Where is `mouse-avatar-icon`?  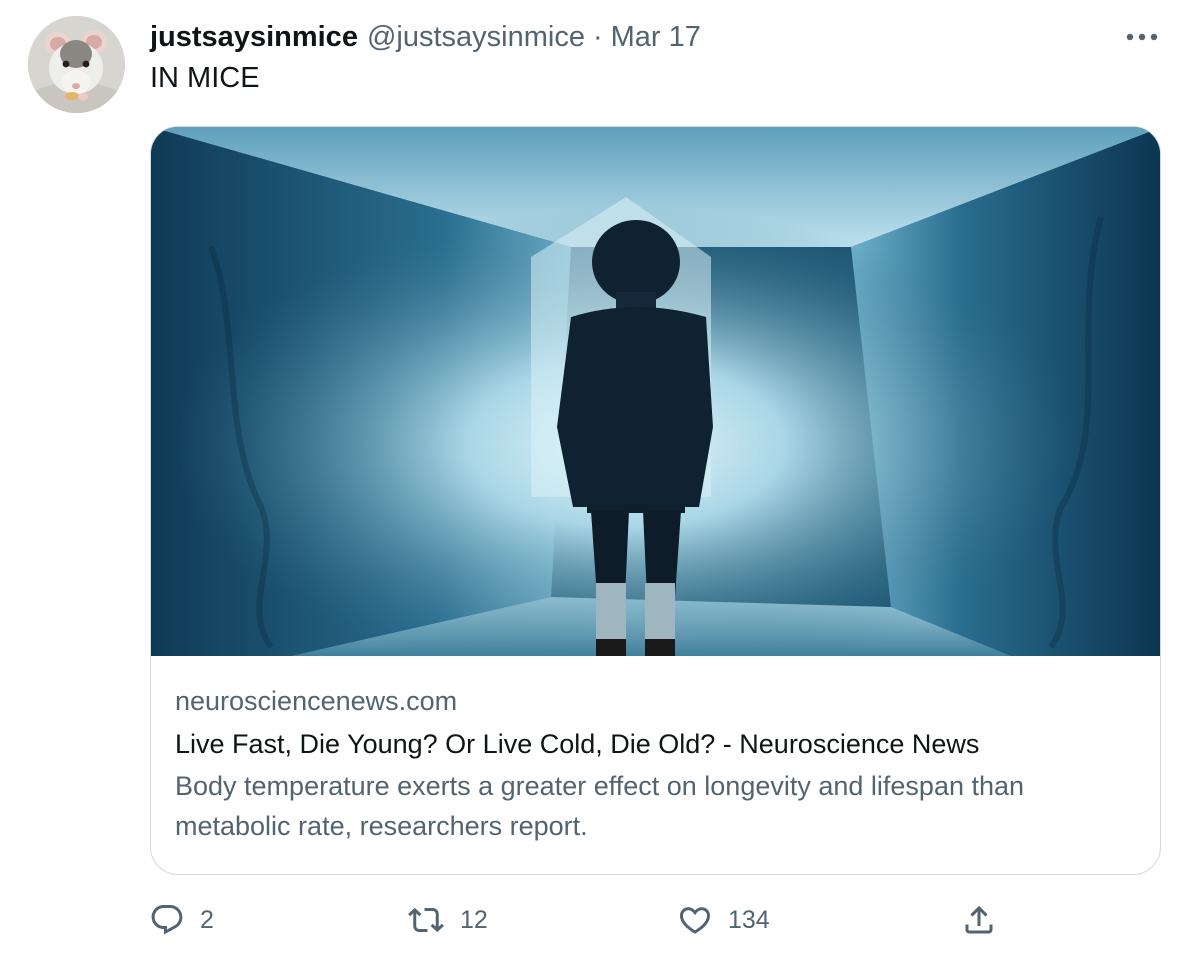 mouse-avatar-icon is located at coordinates (76, 64).